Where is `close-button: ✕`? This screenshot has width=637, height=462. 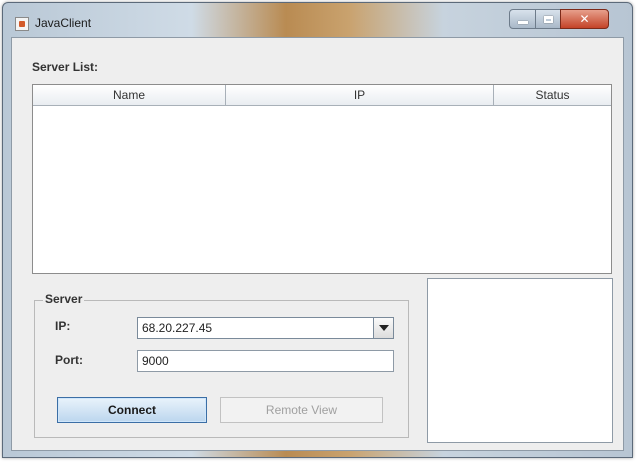
close-button: ✕ is located at coordinates (584, 19).